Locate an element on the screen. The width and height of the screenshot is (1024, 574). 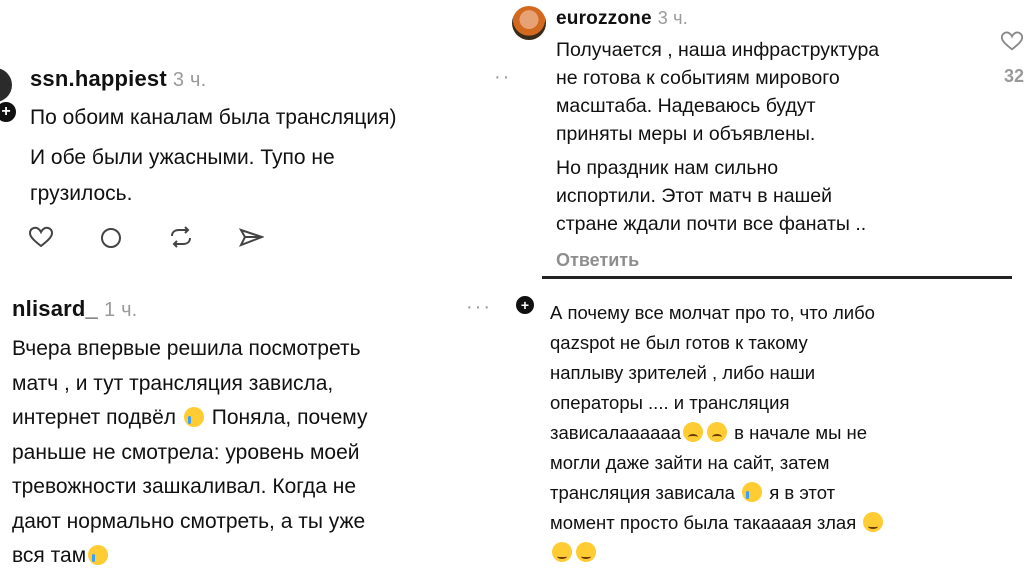
action-bar is located at coordinates (146, 237).